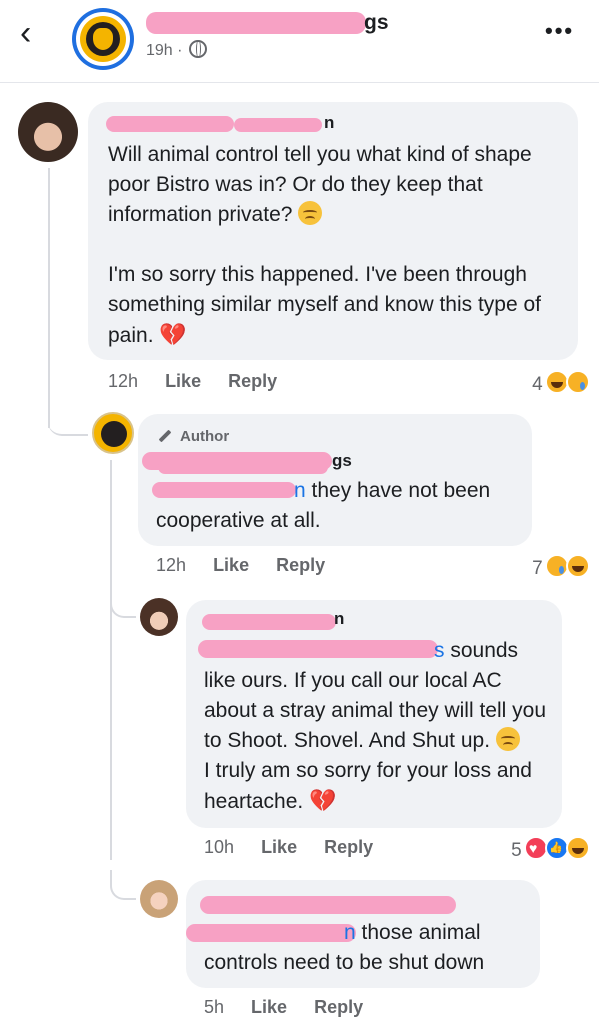 The width and height of the screenshot is (599, 1023). I want to click on page-avatar, so click(103, 39).